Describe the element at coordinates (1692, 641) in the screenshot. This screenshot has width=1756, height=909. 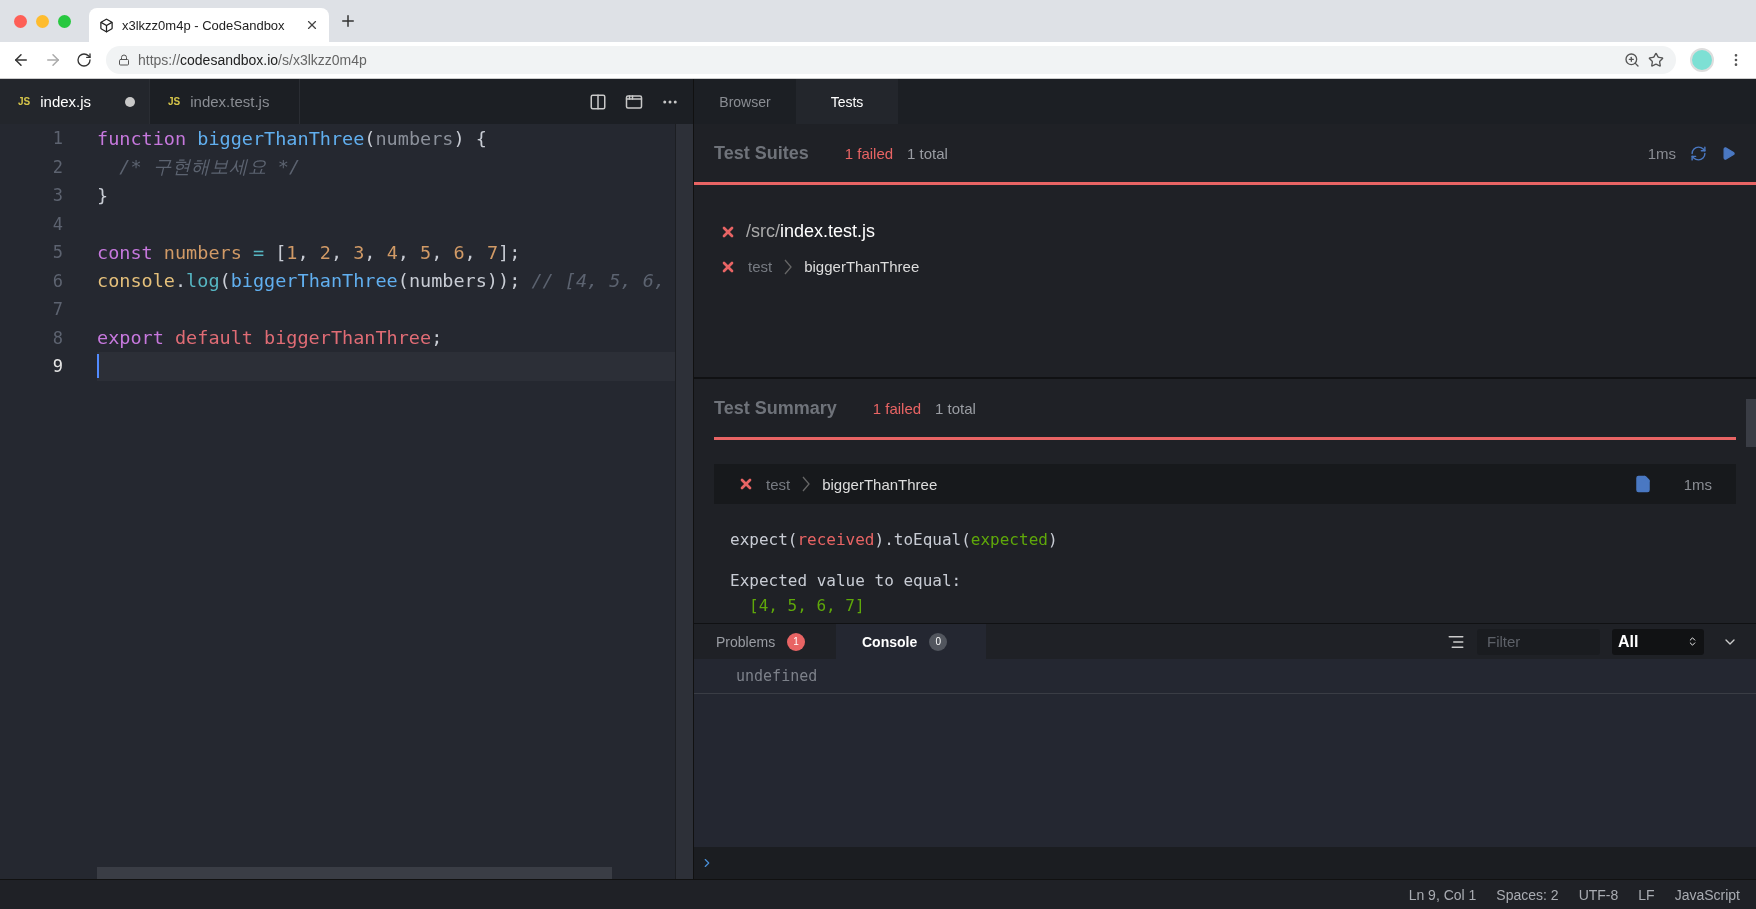
I see `sort-arrows-icon` at that location.